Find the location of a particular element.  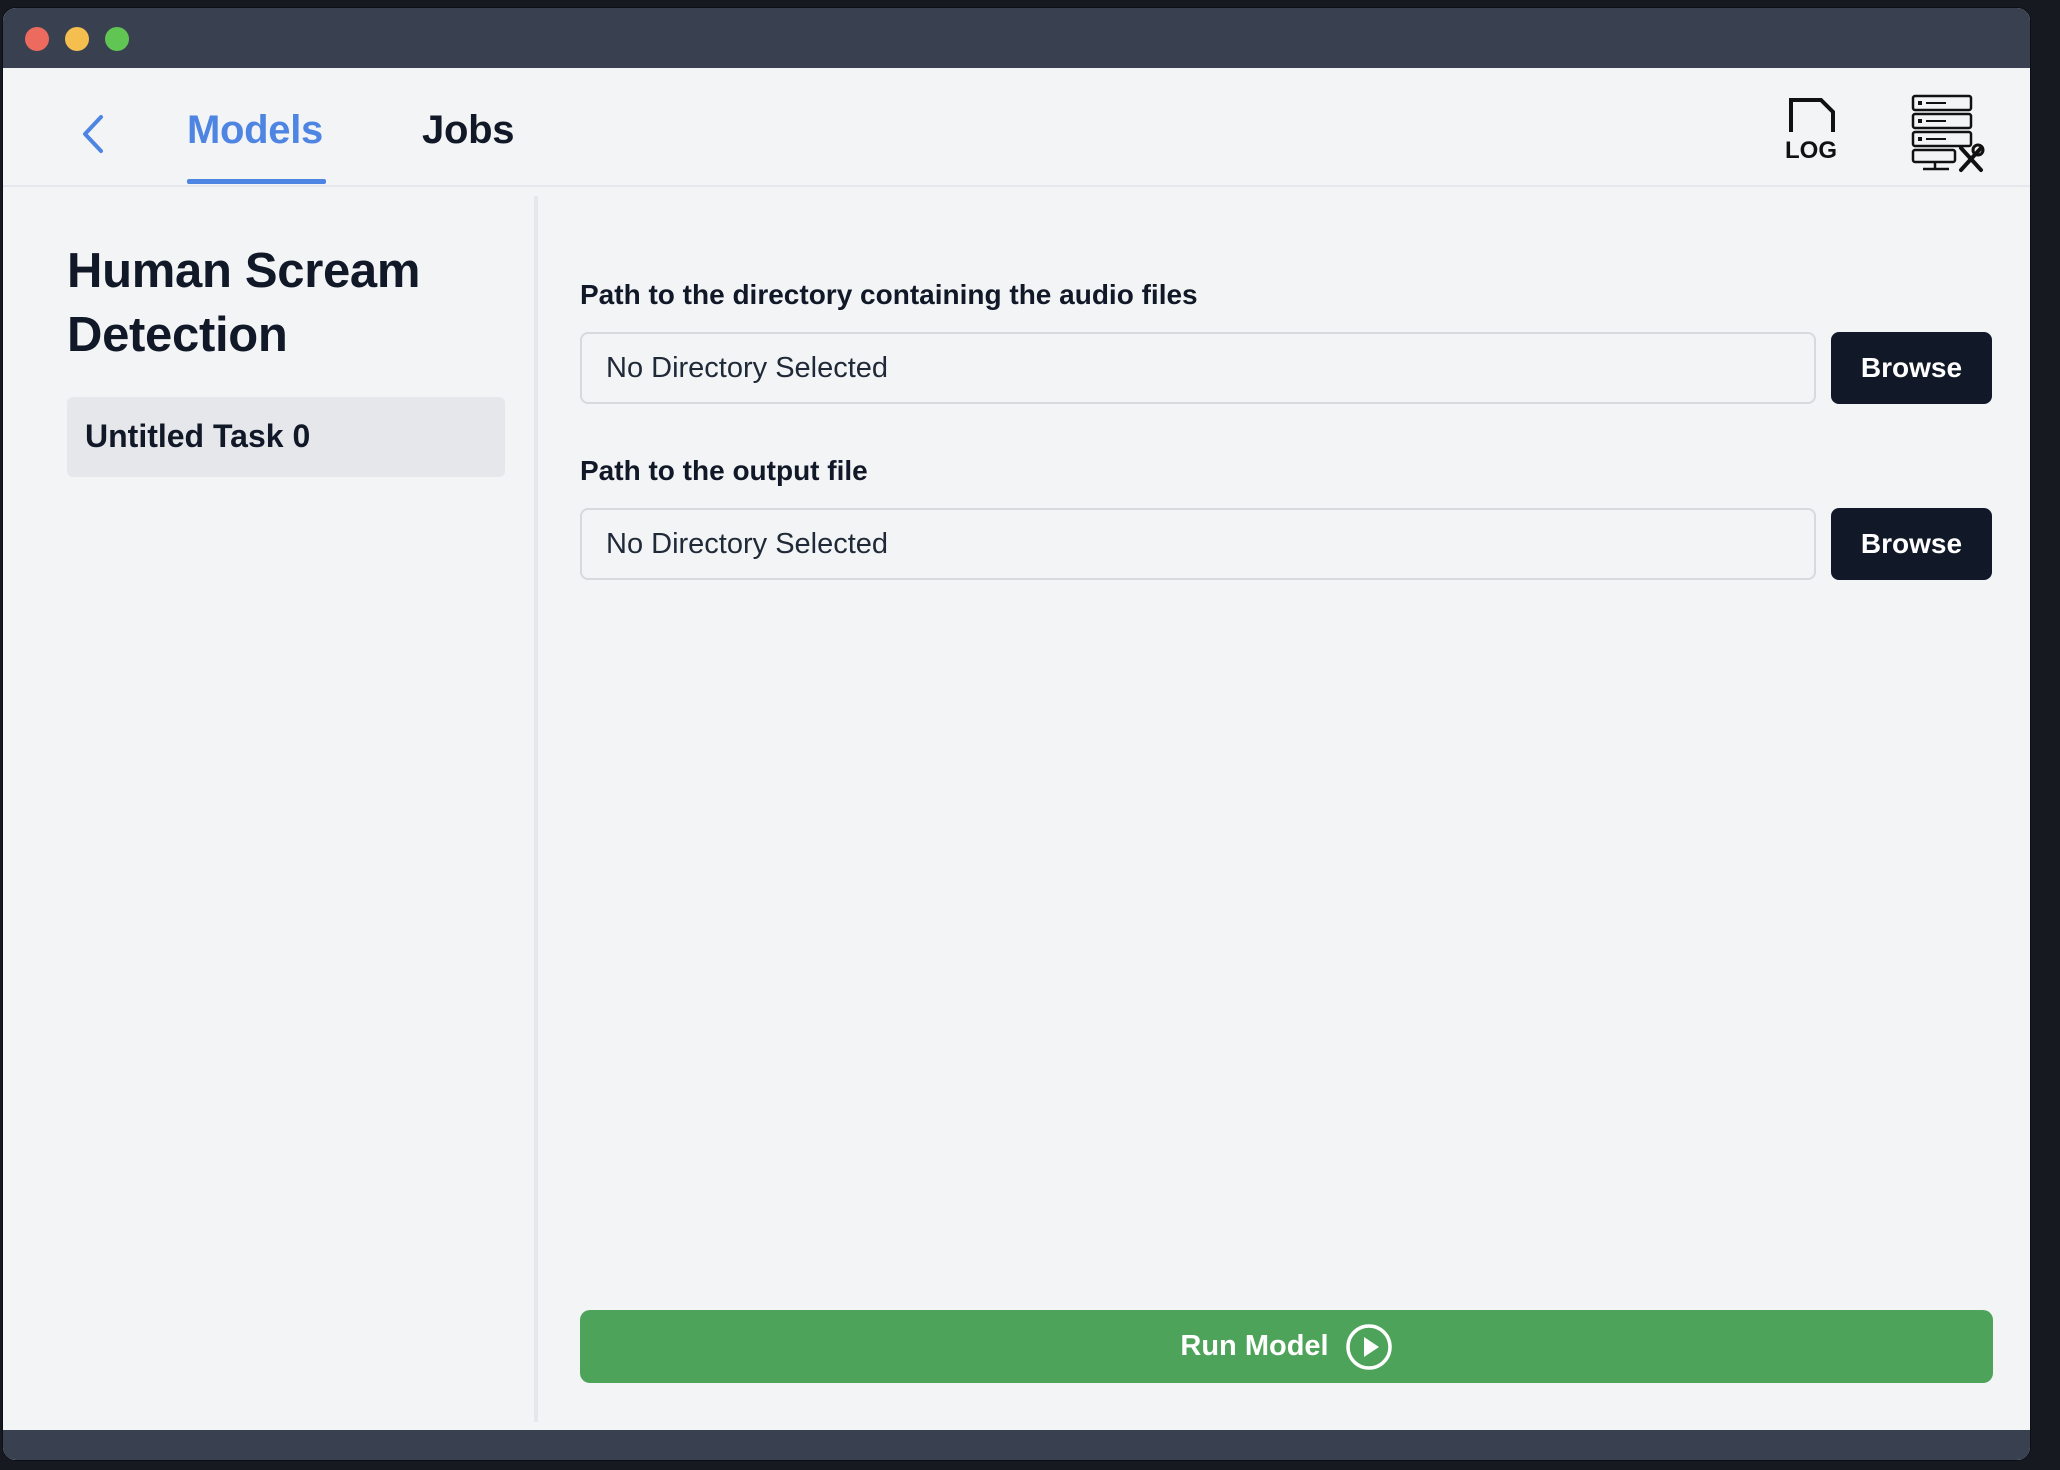

tab-models: Models is located at coordinates (255, 130).